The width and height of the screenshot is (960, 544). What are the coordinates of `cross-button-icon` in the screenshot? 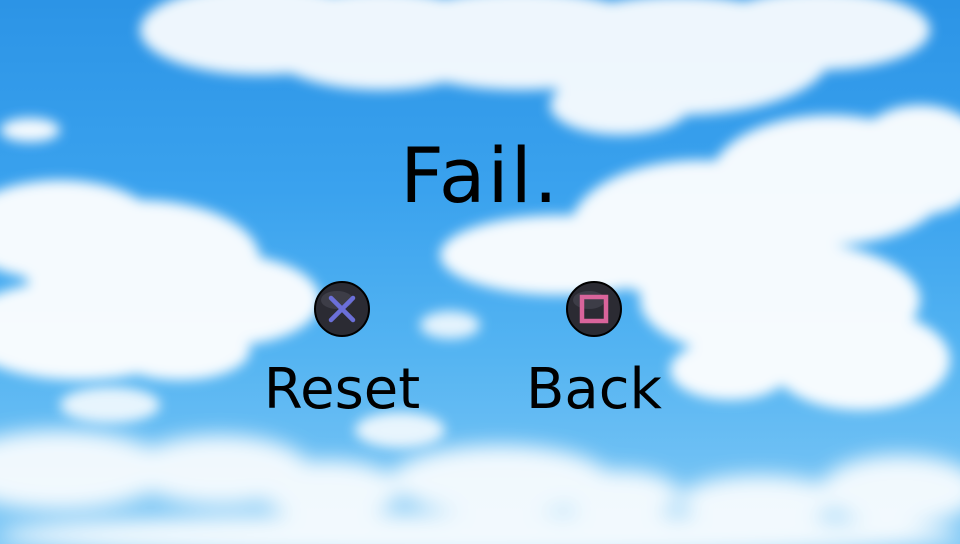 It's located at (342, 309).